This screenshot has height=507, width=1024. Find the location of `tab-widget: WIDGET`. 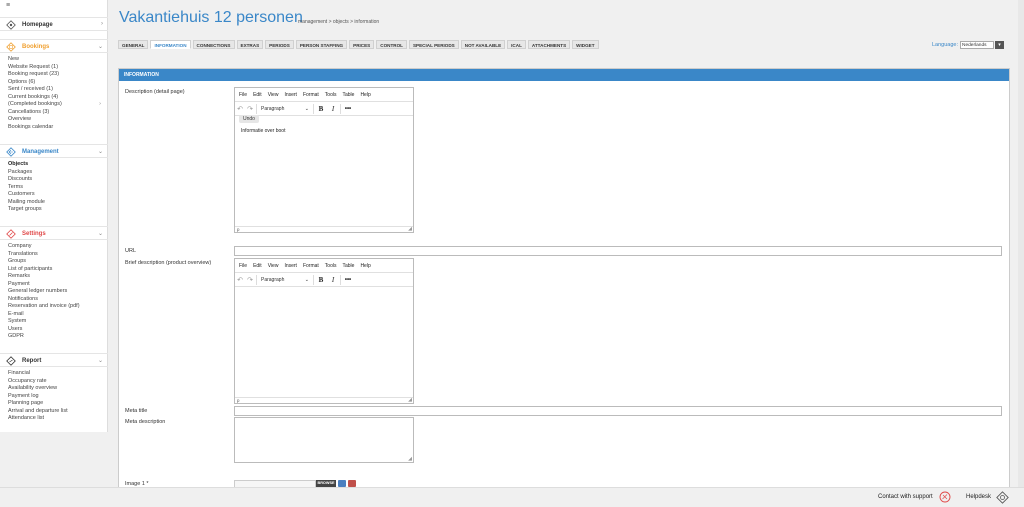

tab-widget: WIDGET is located at coordinates (585, 44).